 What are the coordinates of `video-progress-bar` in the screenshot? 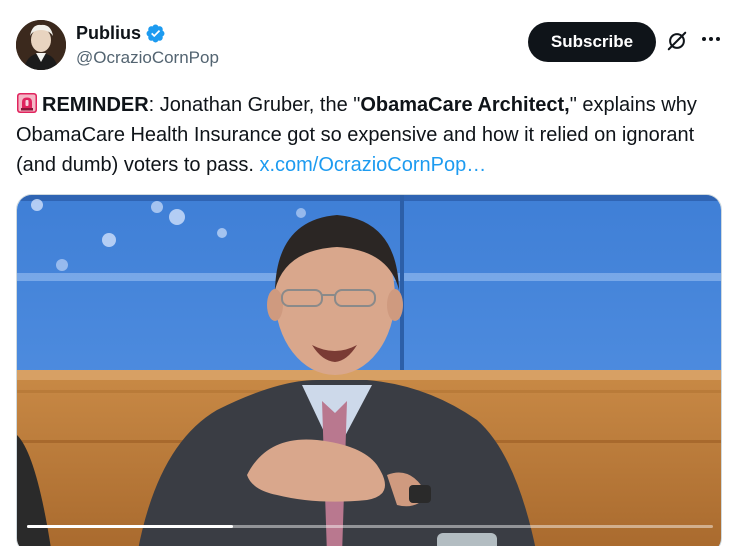 It's located at (370, 526).